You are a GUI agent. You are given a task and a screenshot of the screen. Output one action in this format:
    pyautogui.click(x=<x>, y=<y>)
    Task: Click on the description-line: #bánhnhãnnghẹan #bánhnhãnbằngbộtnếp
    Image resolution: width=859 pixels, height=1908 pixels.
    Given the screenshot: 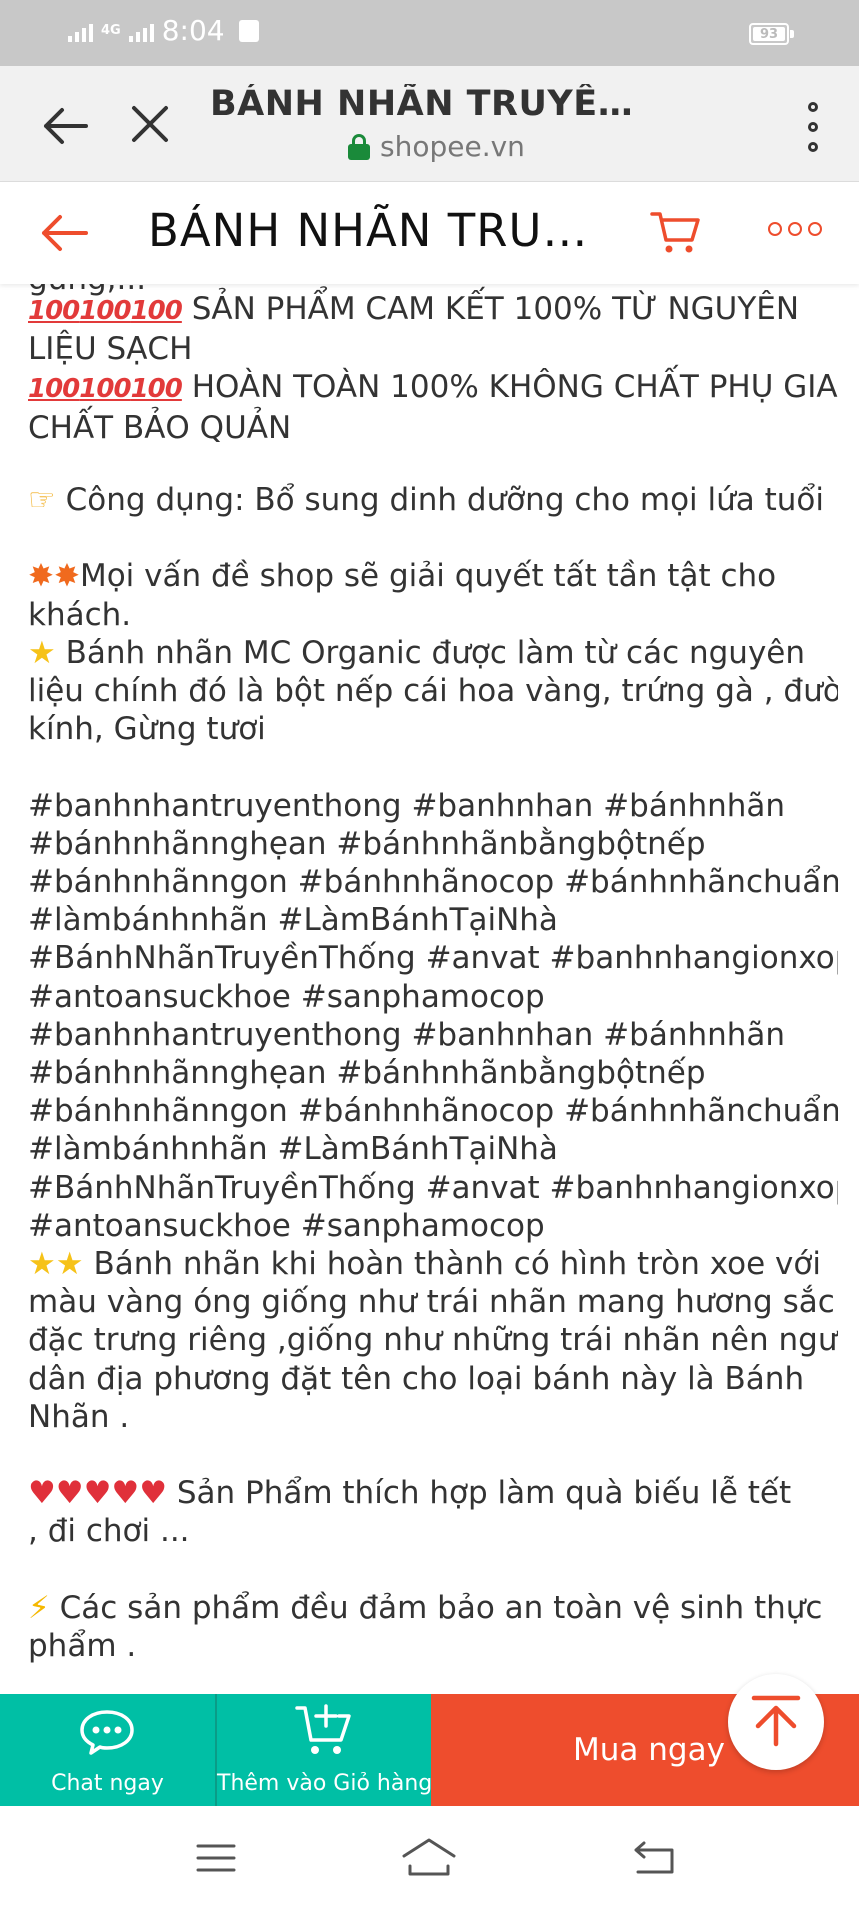 What is the action you would take?
    pyautogui.click(x=433, y=1073)
    